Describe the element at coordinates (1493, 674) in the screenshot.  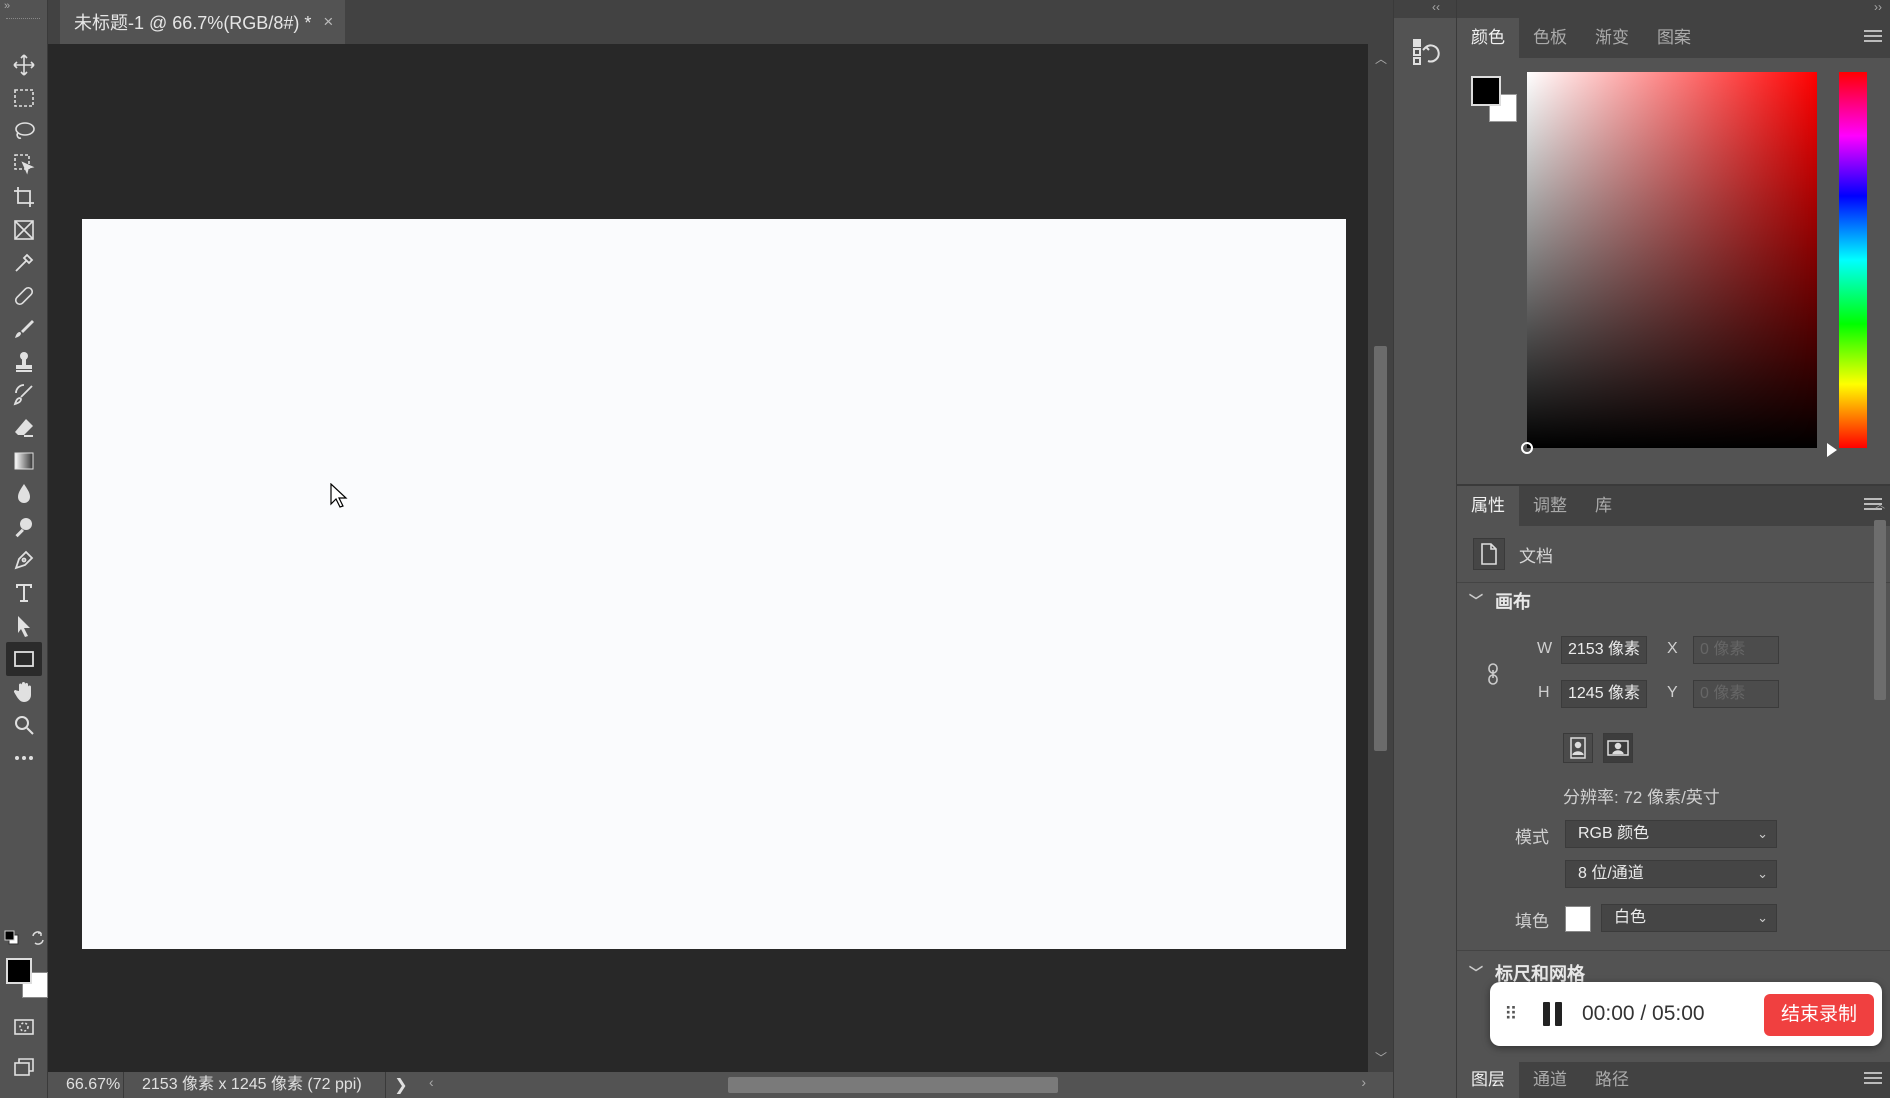
I see `link-dimensions-icon` at that location.